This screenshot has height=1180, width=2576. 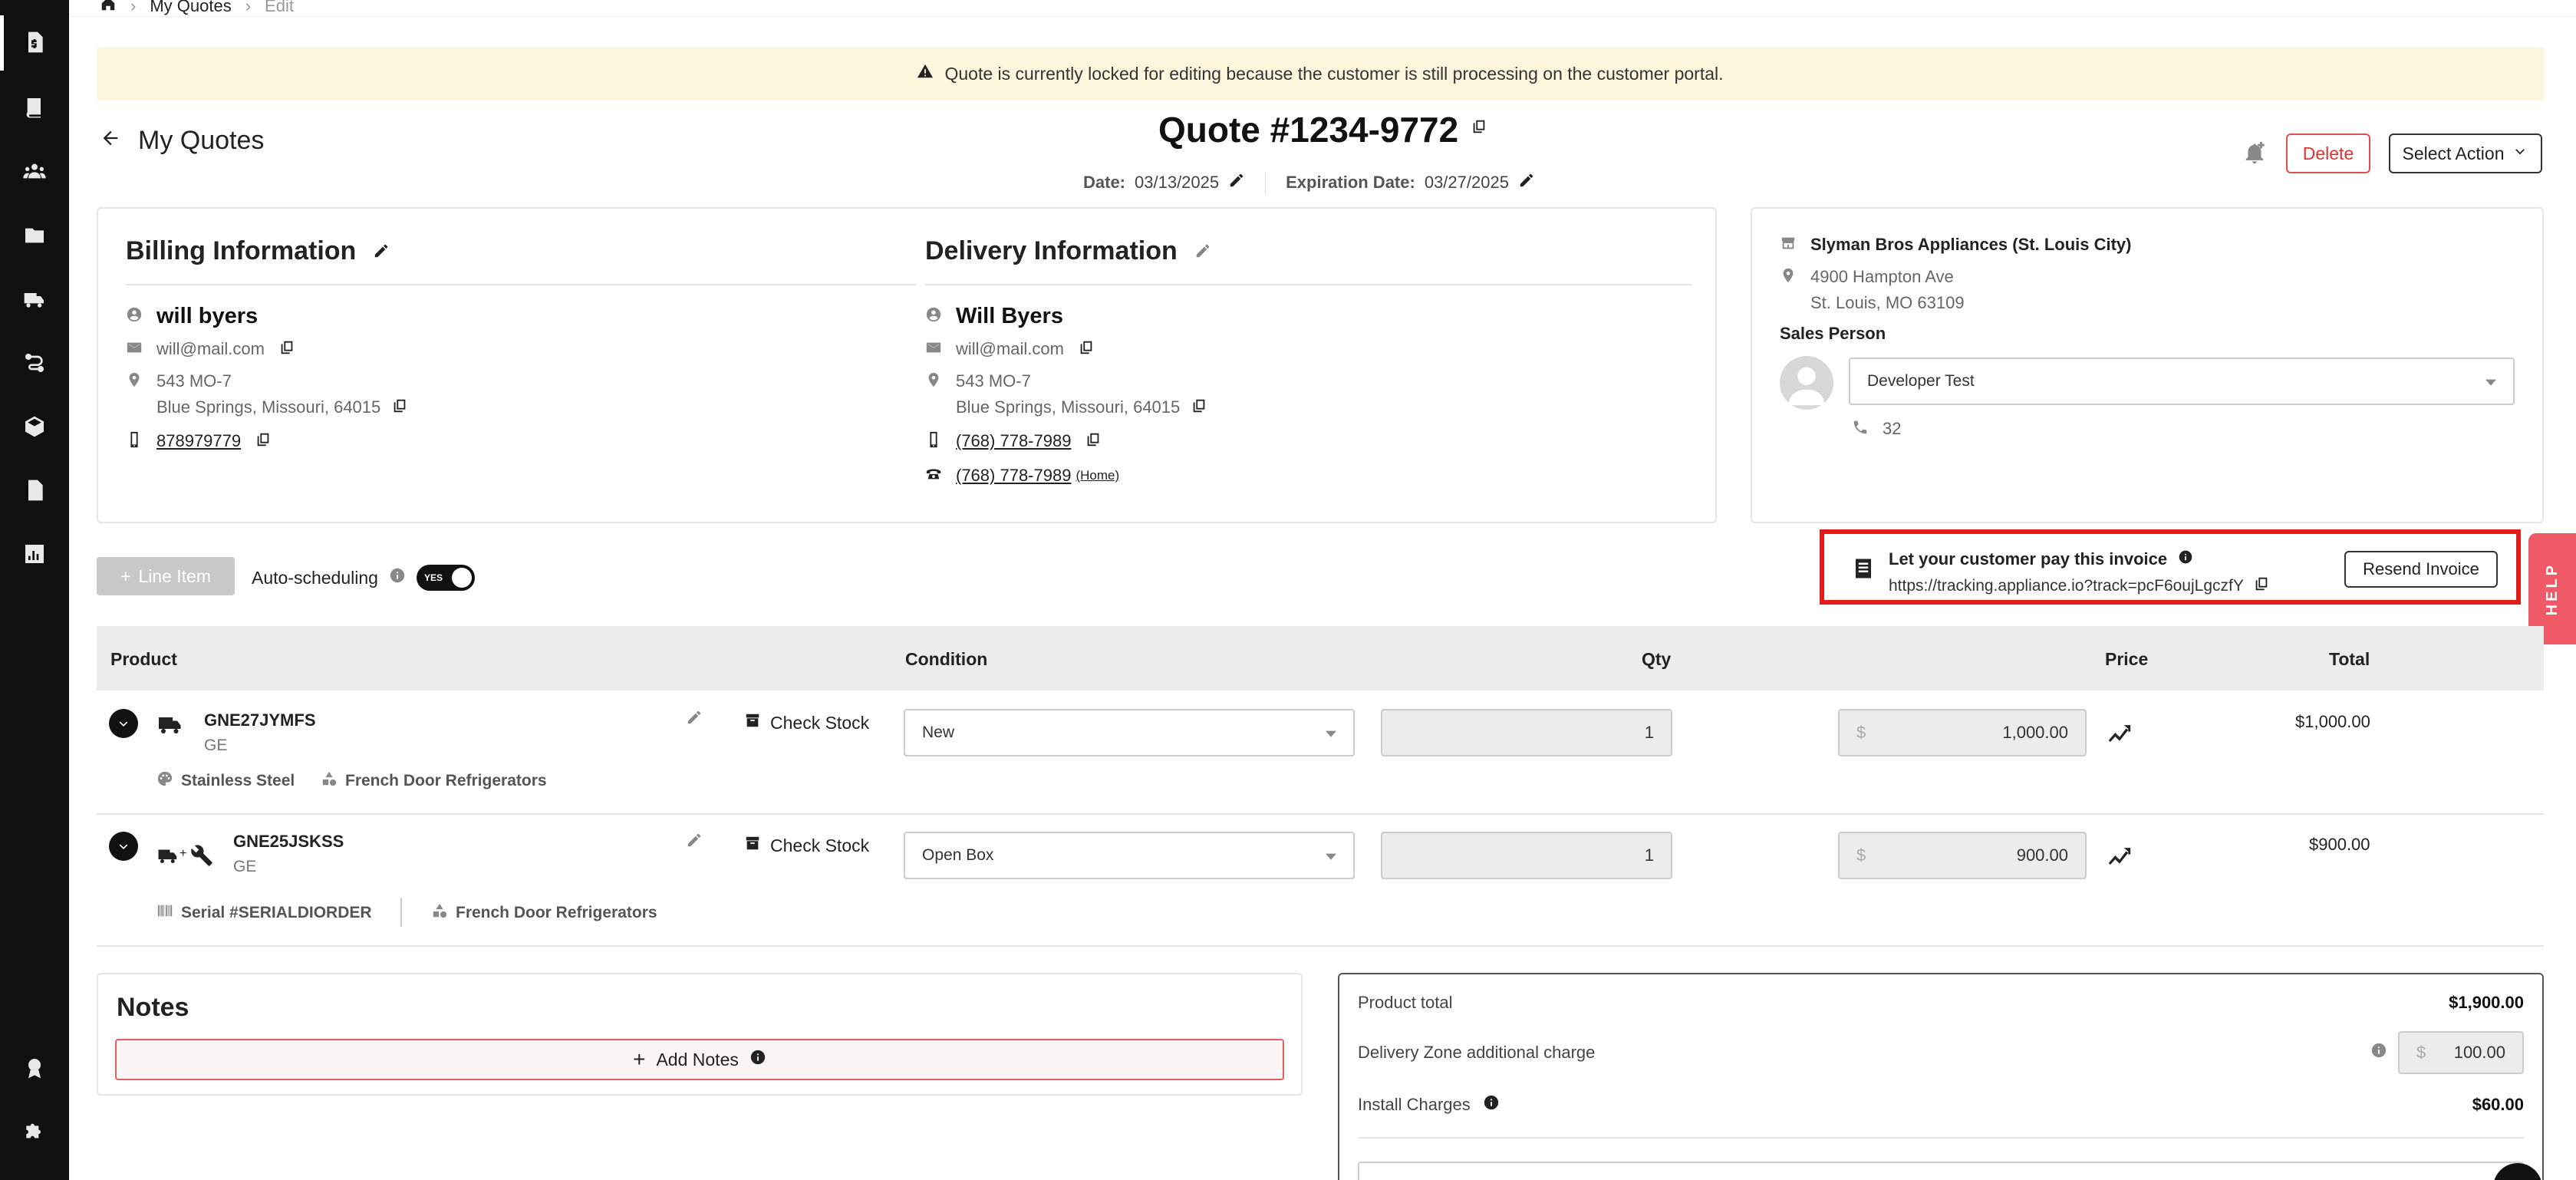 What do you see at coordinates (2328, 153) in the screenshot?
I see `delete-button: Delete` at bounding box center [2328, 153].